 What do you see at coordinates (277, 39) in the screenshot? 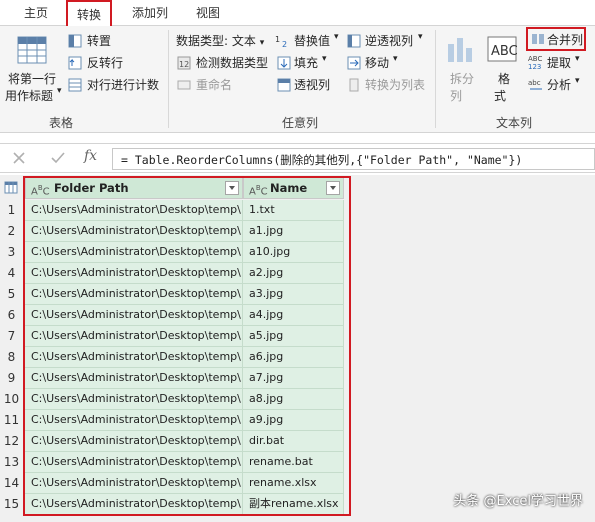
I see `svg-text: 1` at bounding box center [277, 39].